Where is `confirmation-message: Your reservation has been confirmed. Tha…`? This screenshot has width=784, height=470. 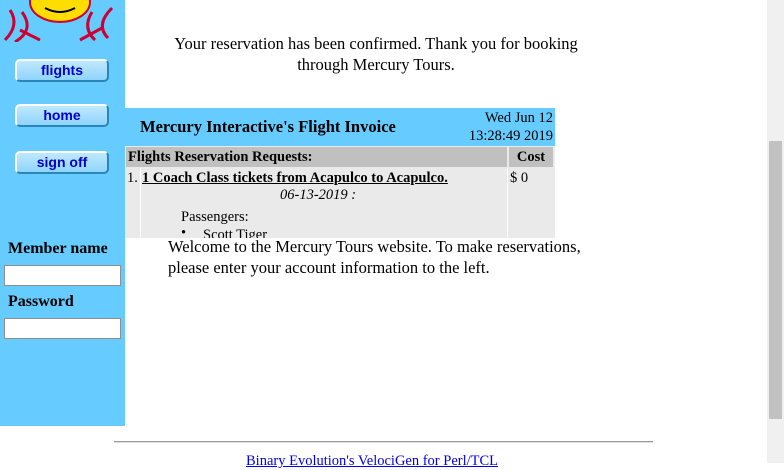 confirmation-message: Your reservation has been confirmed. Tha… is located at coordinates (376, 54).